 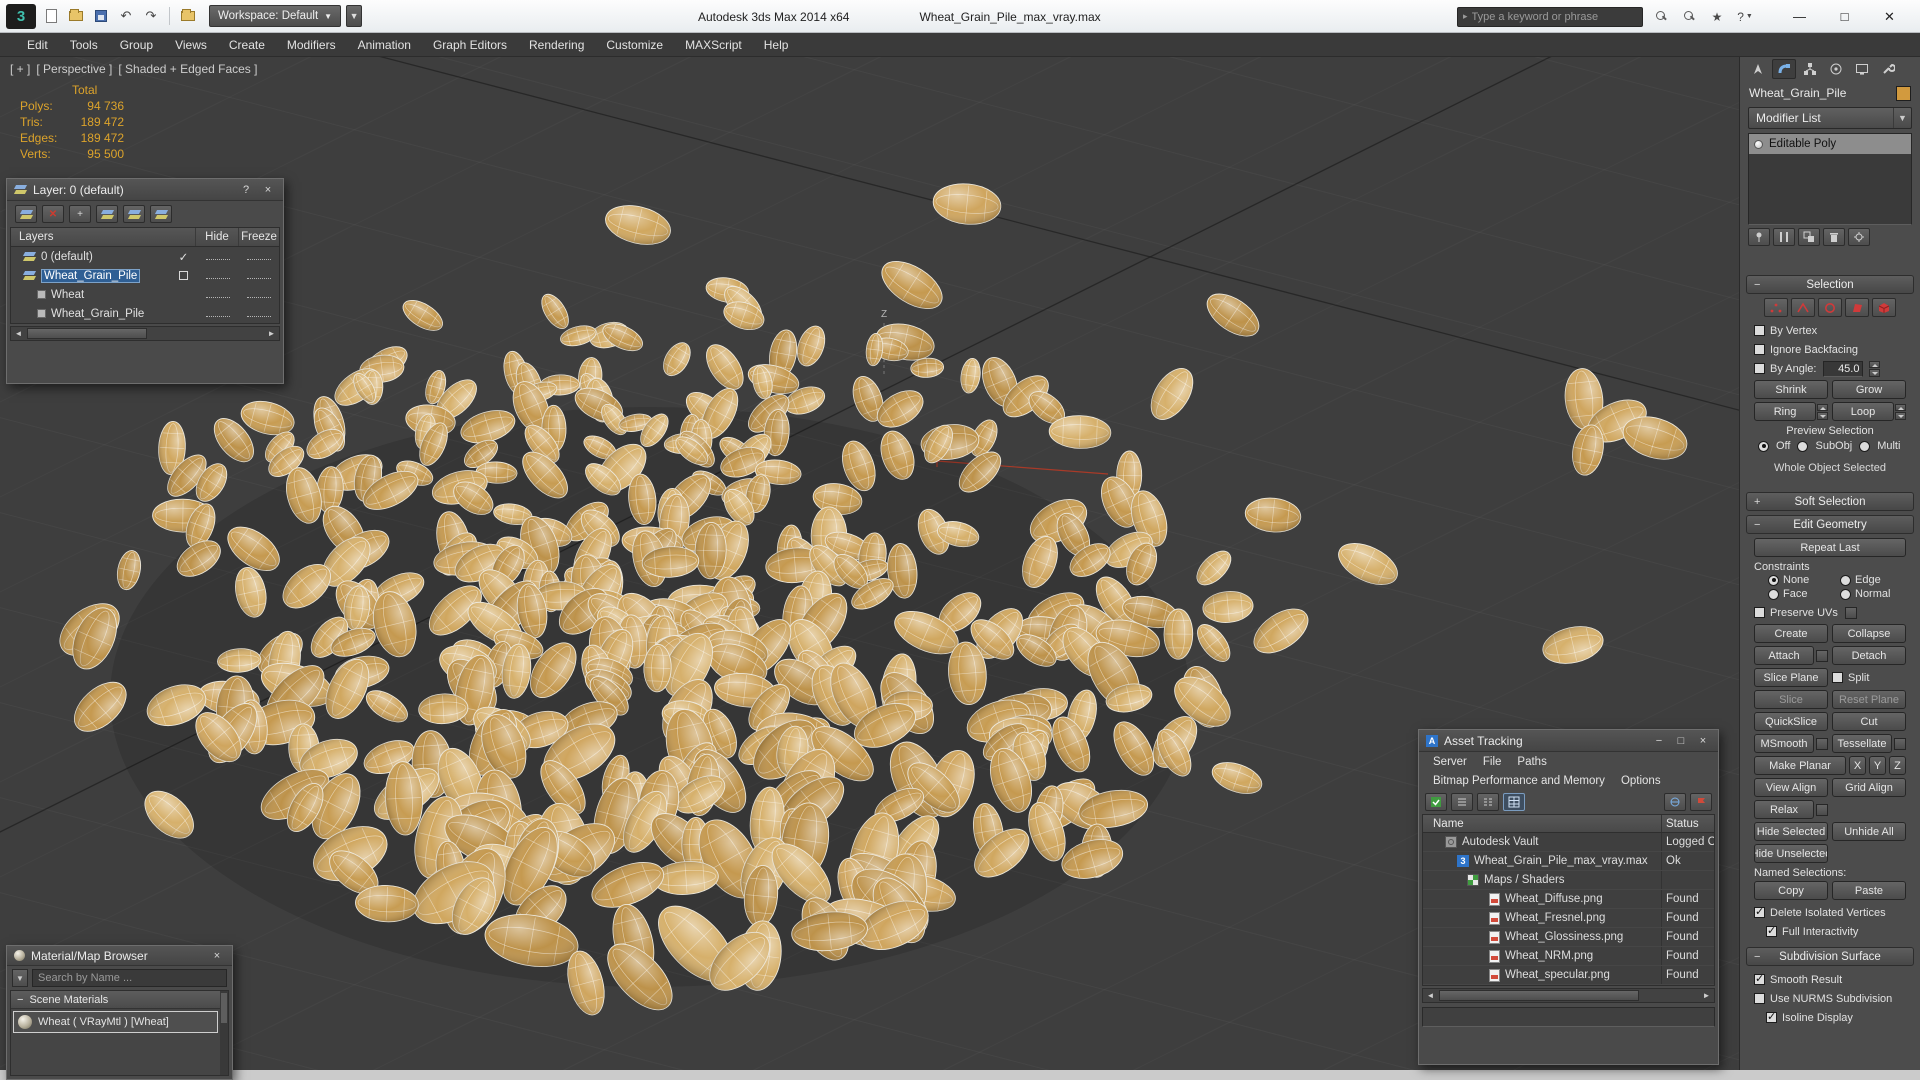 I want to click on preview-multi-radio, so click(x=1865, y=446).